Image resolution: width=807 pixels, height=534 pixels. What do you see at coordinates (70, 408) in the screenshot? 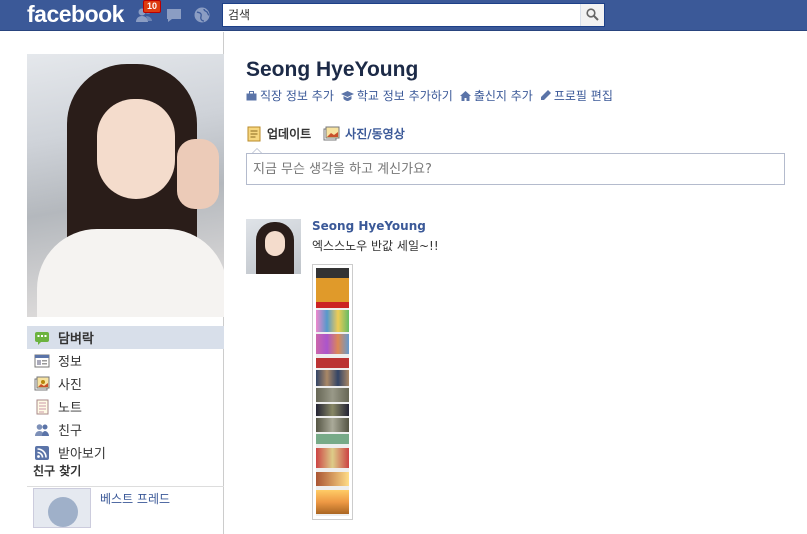
I see `sidebar-item-label: 노트` at bounding box center [70, 408].